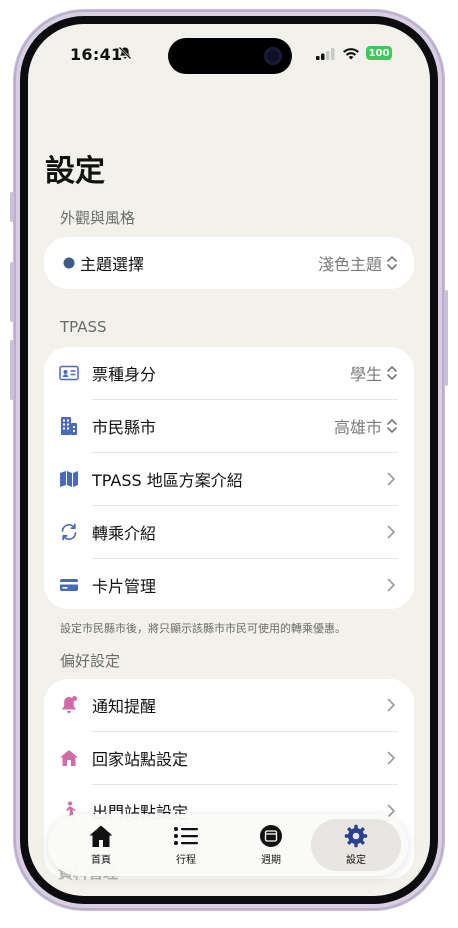  Describe the element at coordinates (351, 54) in the screenshot. I see `wifi-icon` at that location.